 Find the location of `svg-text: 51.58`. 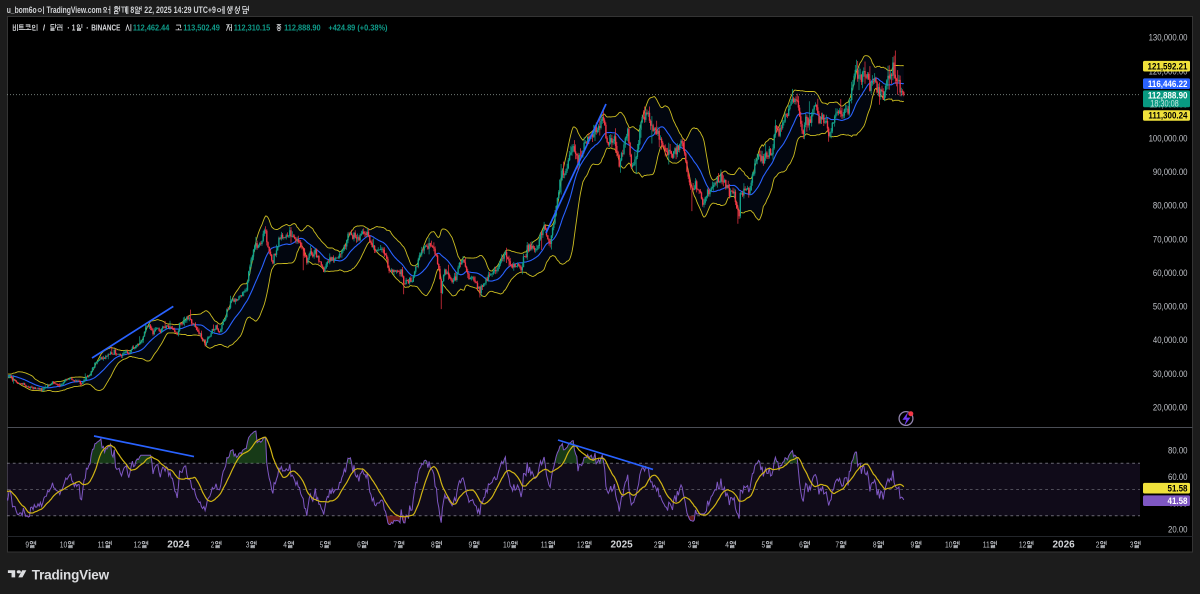

svg-text: 51.58 is located at coordinates (1178, 488).